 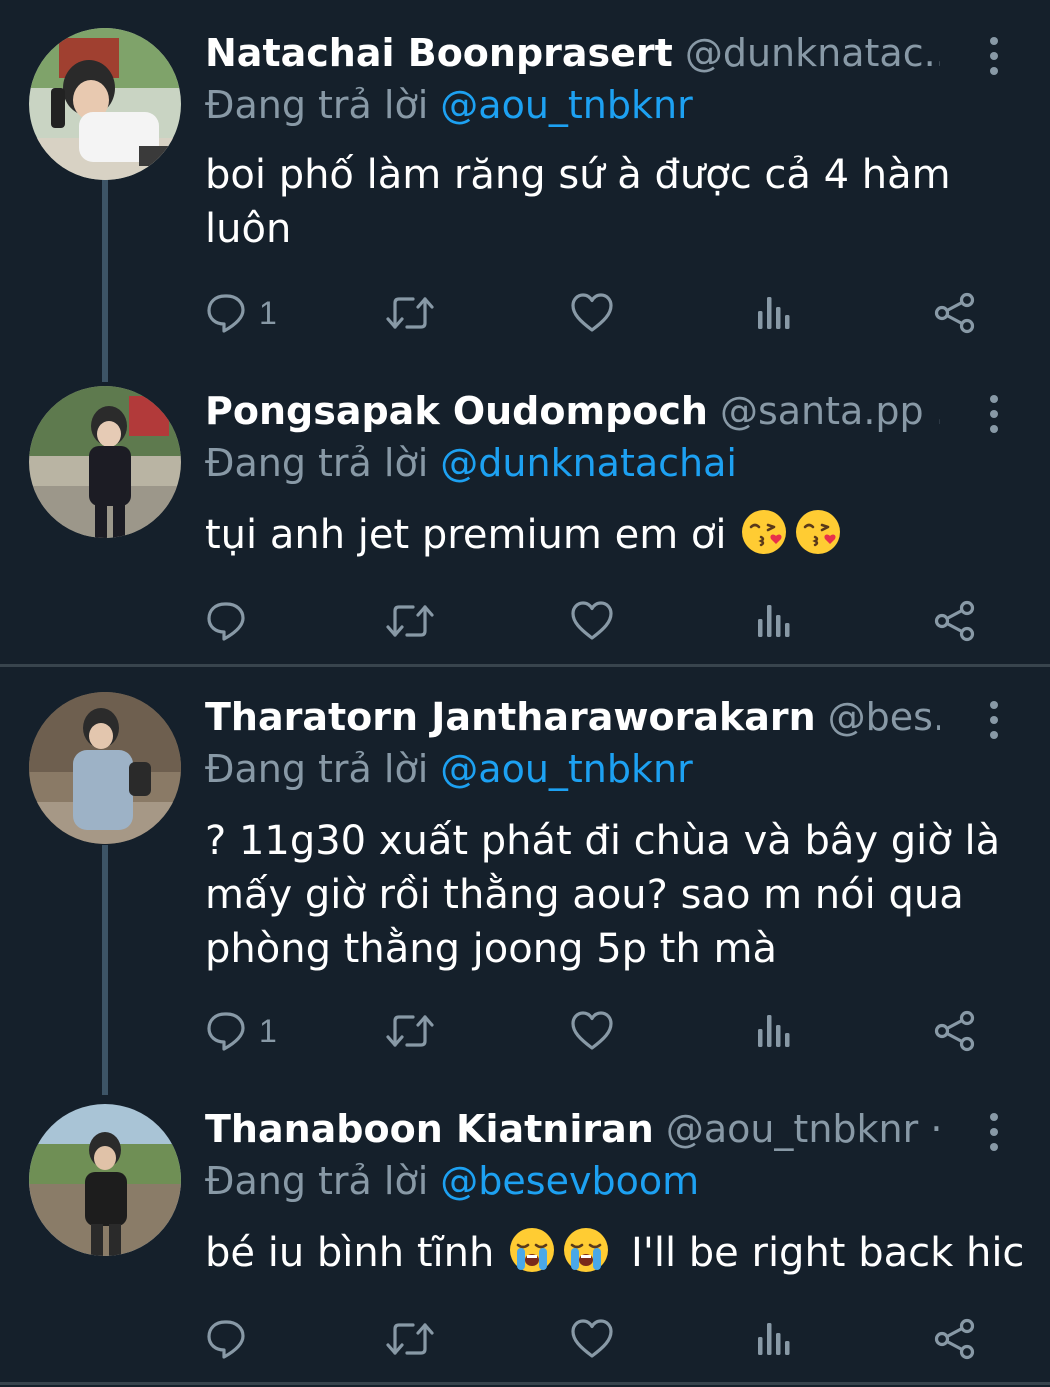 What do you see at coordinates (588, 463) in the screenshot?
I see `mention-link: @dunknatachai` at bounding box center [588, 463].